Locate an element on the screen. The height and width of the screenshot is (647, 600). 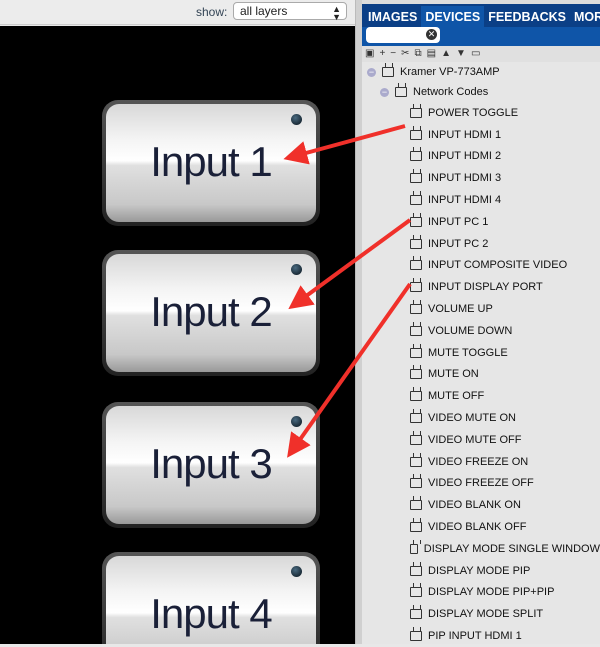
code-label: INPUT HDMI 2 is located at coordinates (465, 156).